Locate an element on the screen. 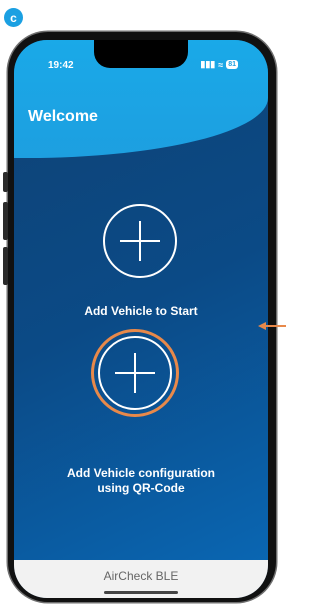  add-vehicle-button is located at coordinates (140, 241).